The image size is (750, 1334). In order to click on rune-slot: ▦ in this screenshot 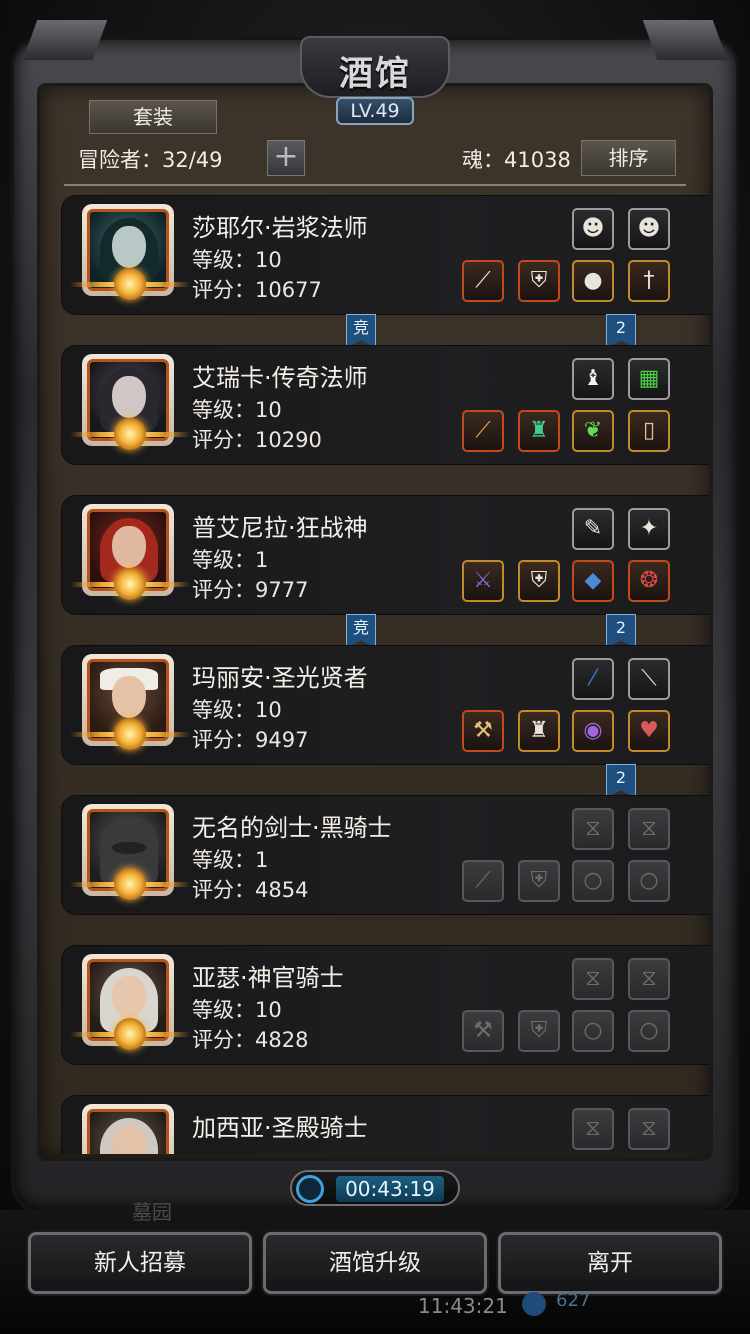, I will do `click(649, 379)`.